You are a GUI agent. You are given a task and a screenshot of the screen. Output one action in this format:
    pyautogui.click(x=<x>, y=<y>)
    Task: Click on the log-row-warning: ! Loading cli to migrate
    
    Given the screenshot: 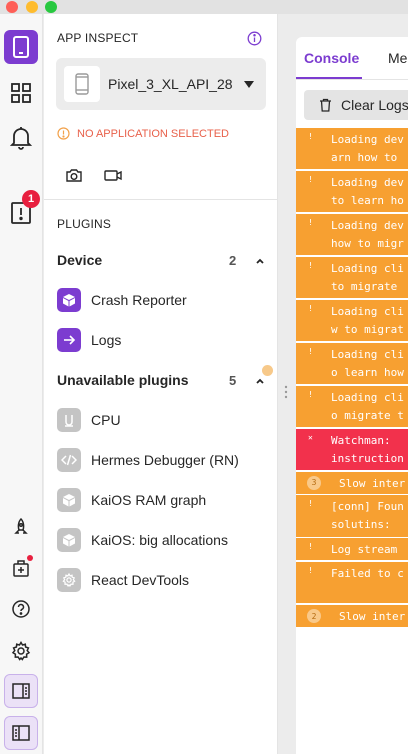 What is the action you would take?
    pyautogui.click(x=352, y=277)
    